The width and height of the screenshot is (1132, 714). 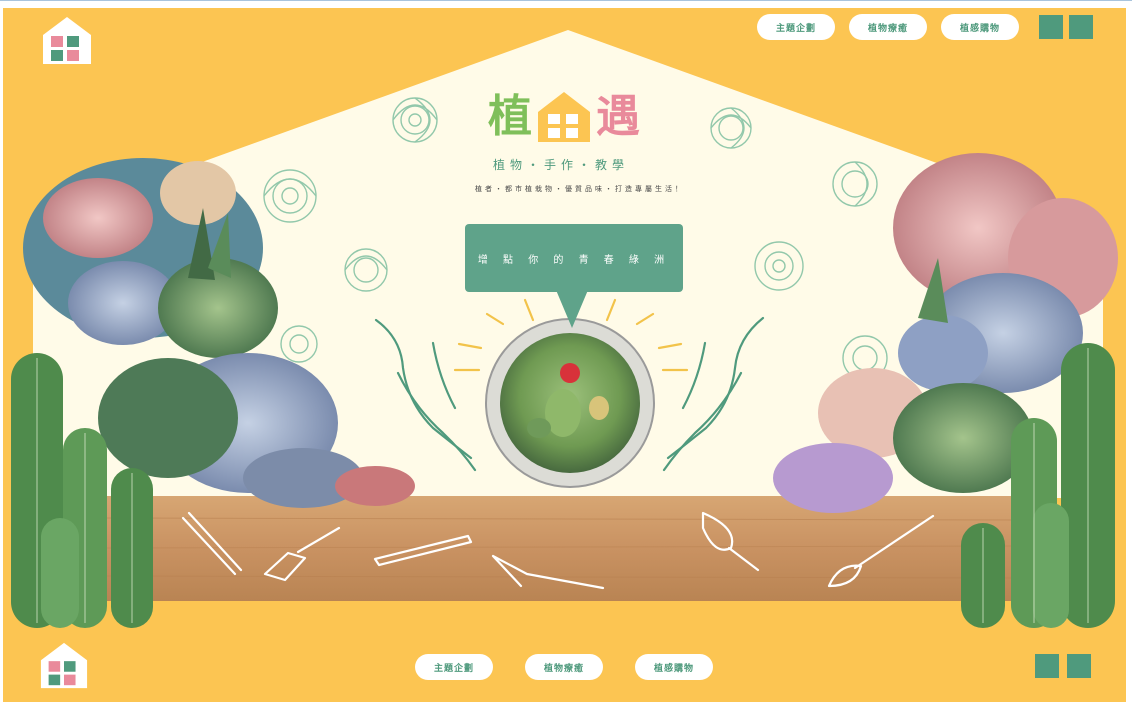 I want to click on brand-title: 植 遇, so click(x=564, y=117).